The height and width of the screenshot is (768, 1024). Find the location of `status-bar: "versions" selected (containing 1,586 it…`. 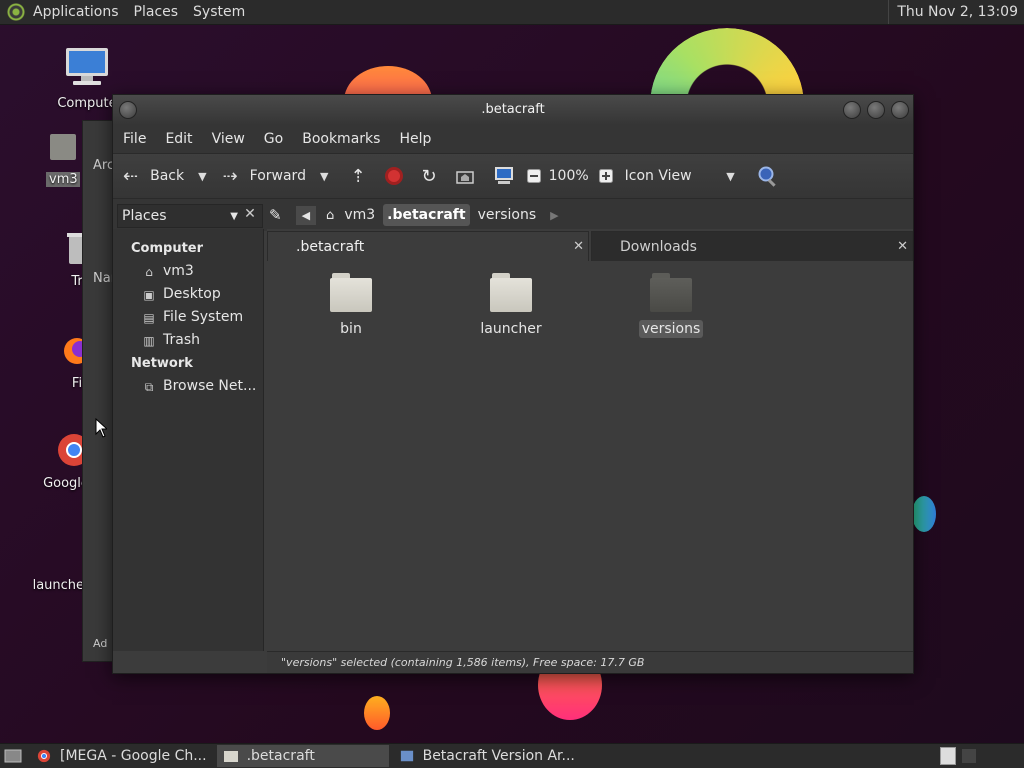

status-bar: "versions" selected (containing 1,586 it… is located at coordinates (590, 662).